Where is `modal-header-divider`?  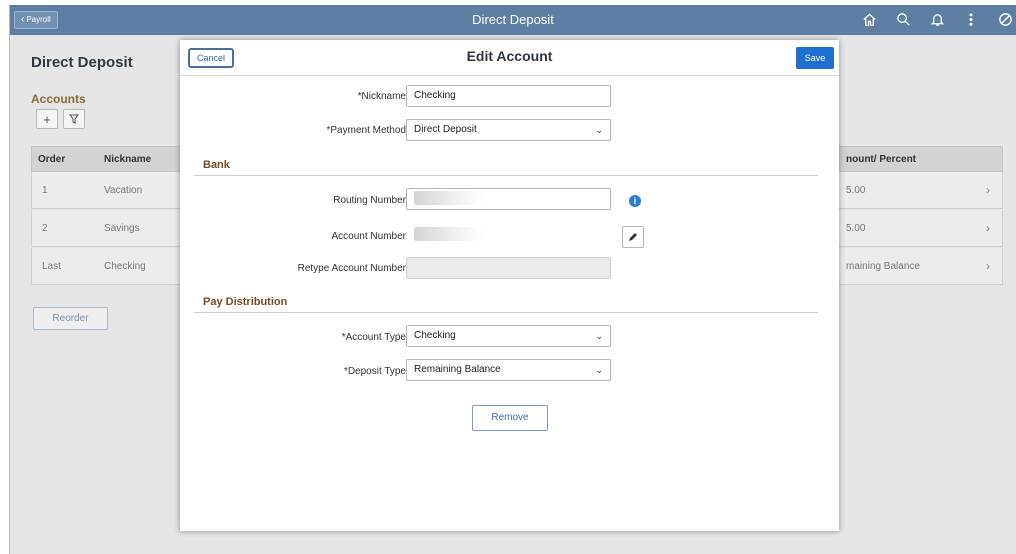 modal-header-divider is located at coordinates (509, 75).